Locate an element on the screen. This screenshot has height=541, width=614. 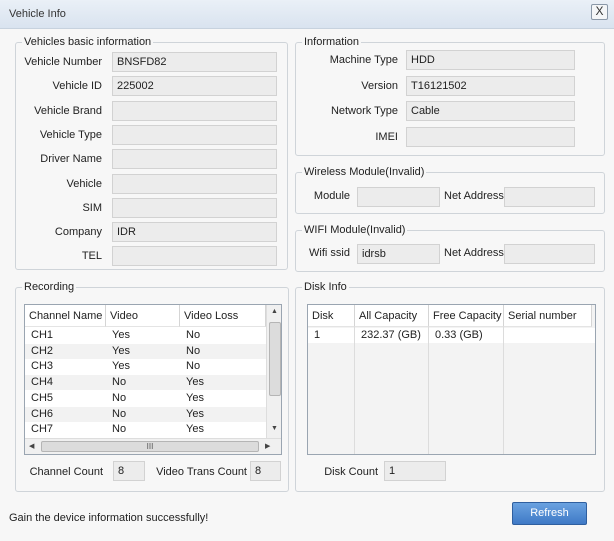
table-cell: 0.33 (GB) is located at coordinates (459, 335).